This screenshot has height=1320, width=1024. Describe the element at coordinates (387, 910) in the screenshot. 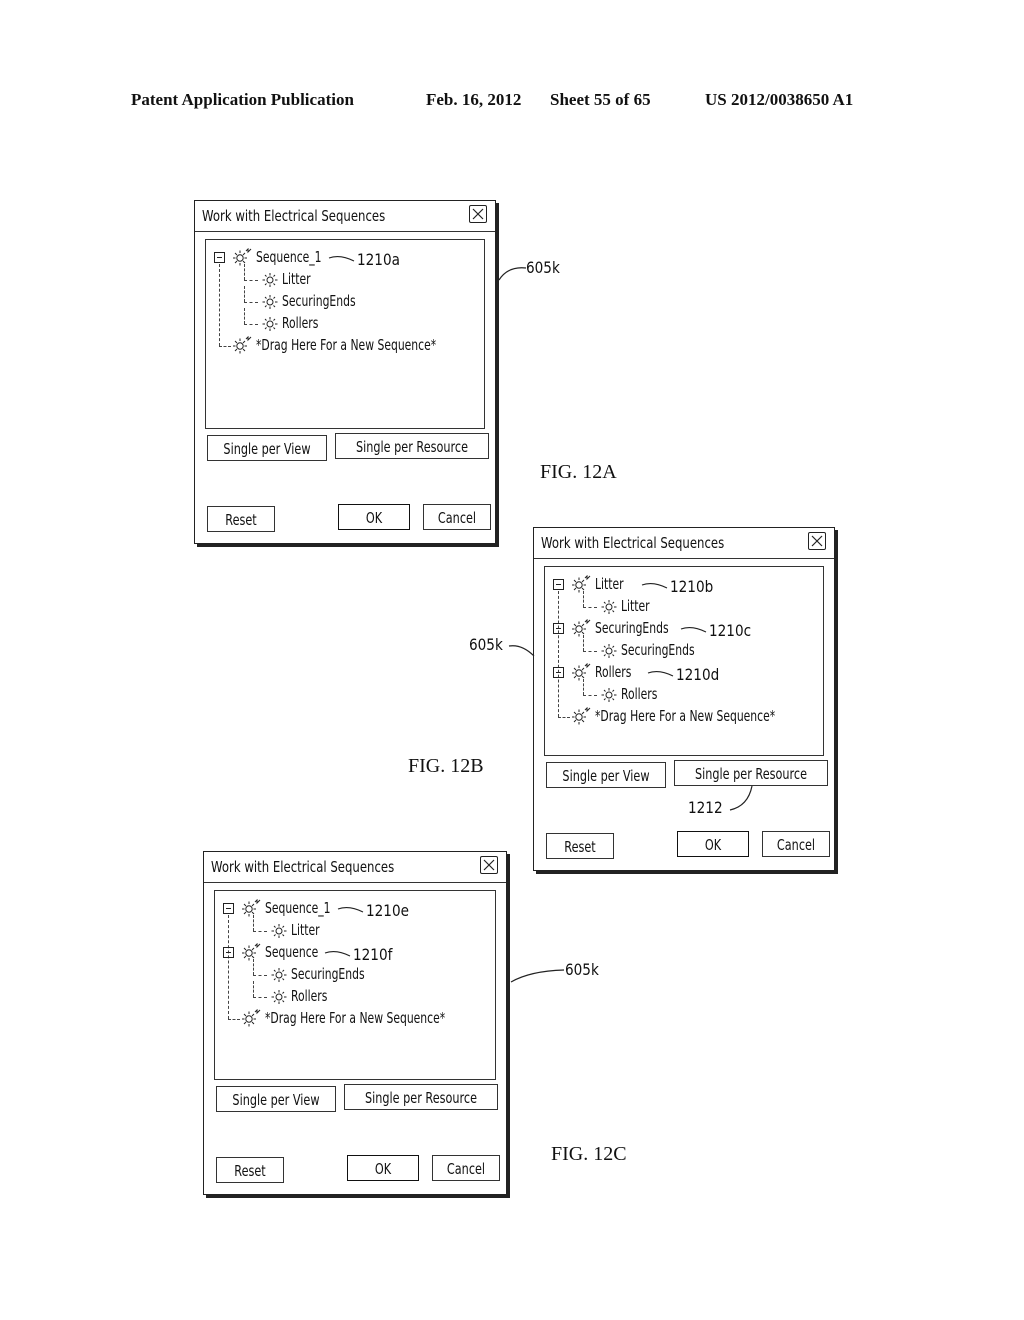

I see `reference-numeral: 1210e` at that location.